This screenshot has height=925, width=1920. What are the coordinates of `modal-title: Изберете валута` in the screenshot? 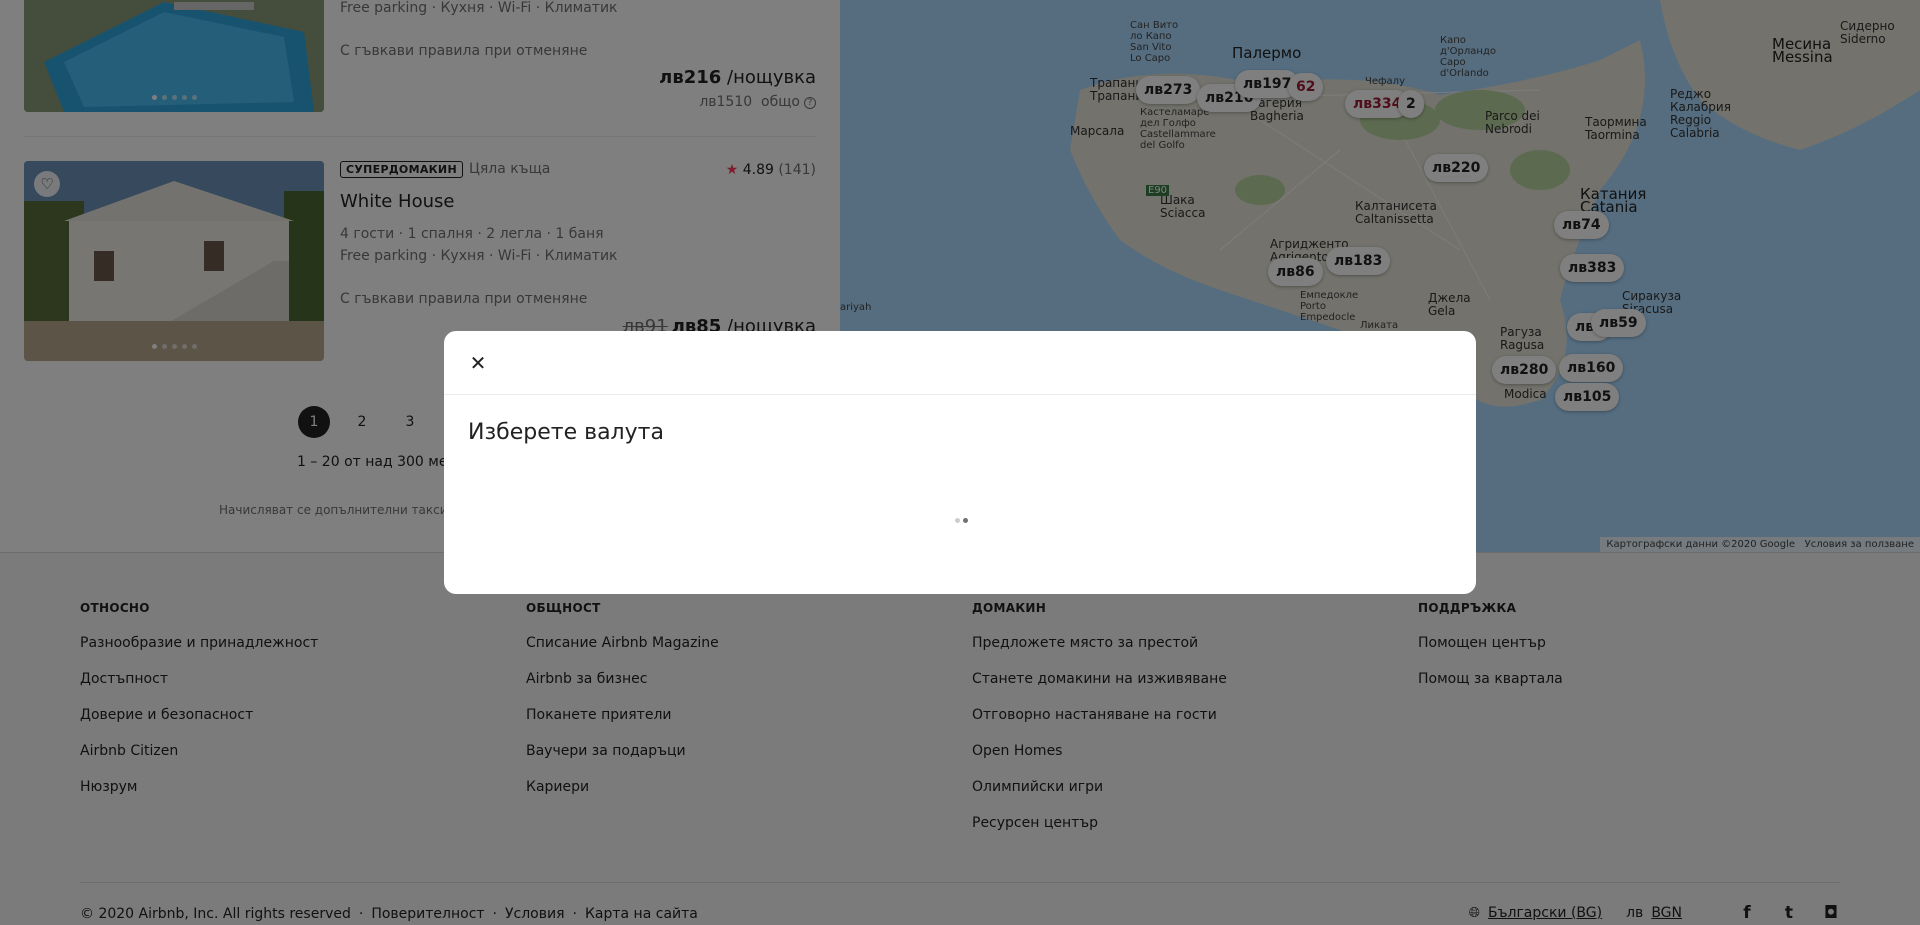 It's located at (566, 432).